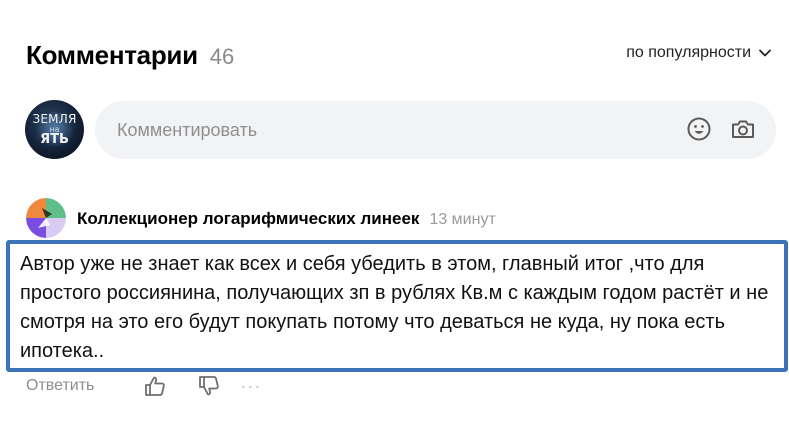 The height and width of the screenshot is (443, 789). Describe the element at coordinates (54, 119) in the screenshot. I see `avatar-text-top: ЗЕМЛЯ` at that location.